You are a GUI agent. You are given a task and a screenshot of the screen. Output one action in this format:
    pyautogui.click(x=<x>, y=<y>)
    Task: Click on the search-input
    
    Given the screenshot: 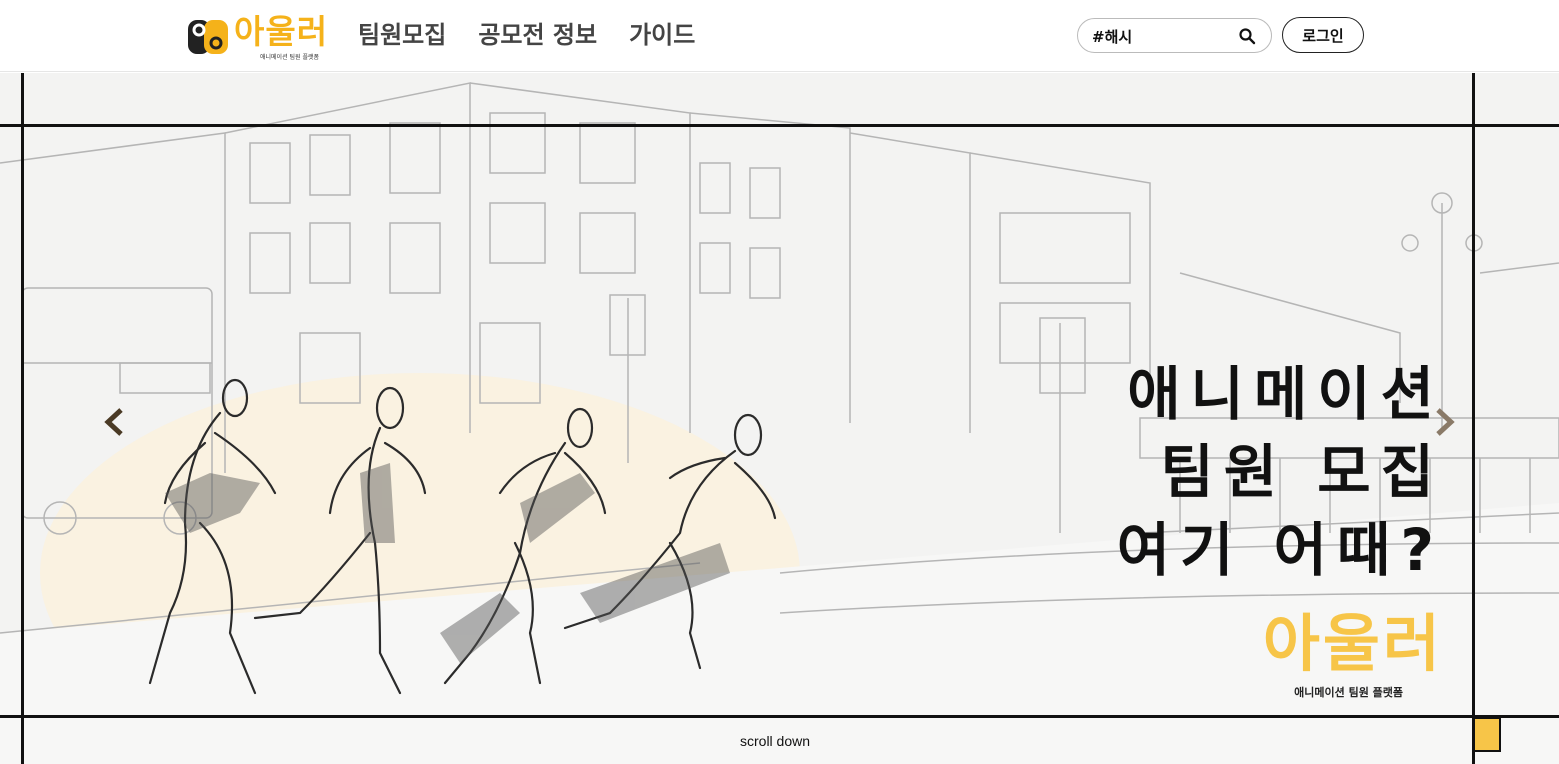 What is the action you would take?
    pyautogui.click(x=1162, y=36)
    